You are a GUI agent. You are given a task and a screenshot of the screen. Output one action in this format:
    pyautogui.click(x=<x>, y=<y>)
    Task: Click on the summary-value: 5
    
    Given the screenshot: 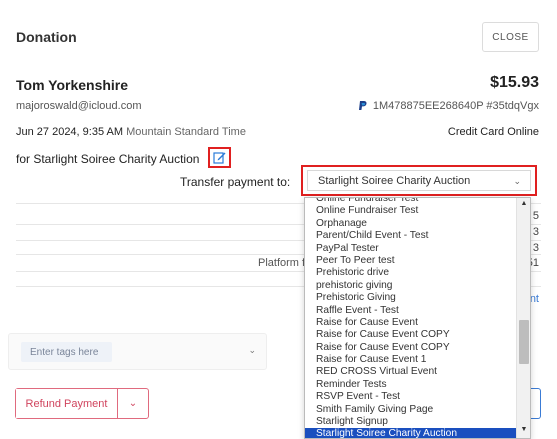 What is the action you would take?
    pyautogui.click(x=535, y=216)
    